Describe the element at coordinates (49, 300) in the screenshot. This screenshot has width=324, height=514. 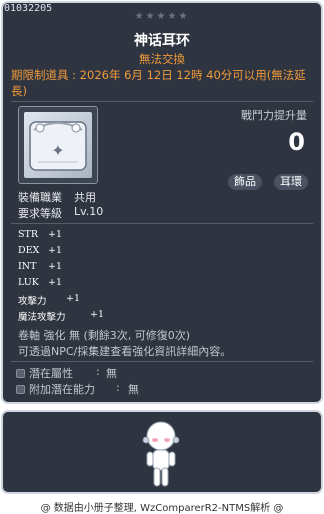
I see `stat-row: 攻擊力 +1` at that location.